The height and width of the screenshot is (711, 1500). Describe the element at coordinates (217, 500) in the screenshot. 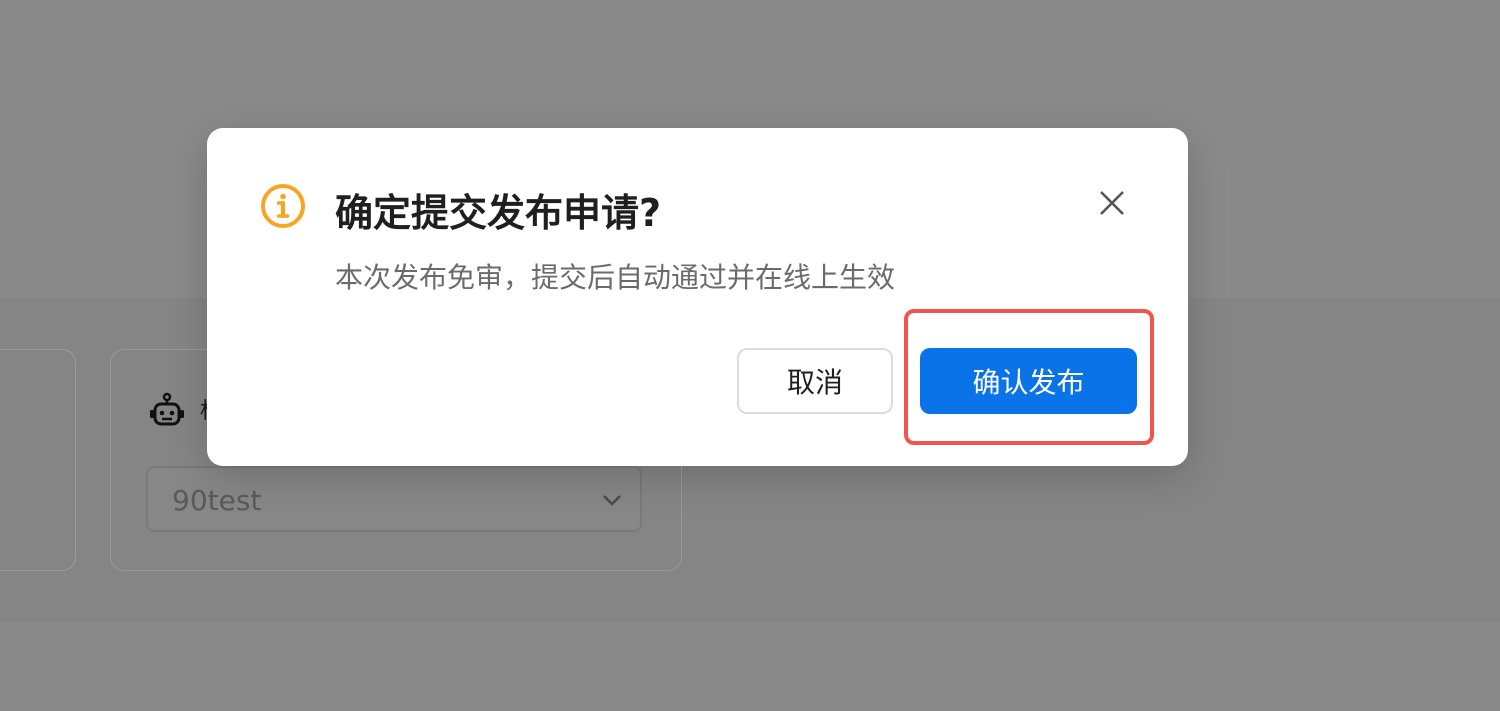

I see `agent-select-value: 90test` at that location.